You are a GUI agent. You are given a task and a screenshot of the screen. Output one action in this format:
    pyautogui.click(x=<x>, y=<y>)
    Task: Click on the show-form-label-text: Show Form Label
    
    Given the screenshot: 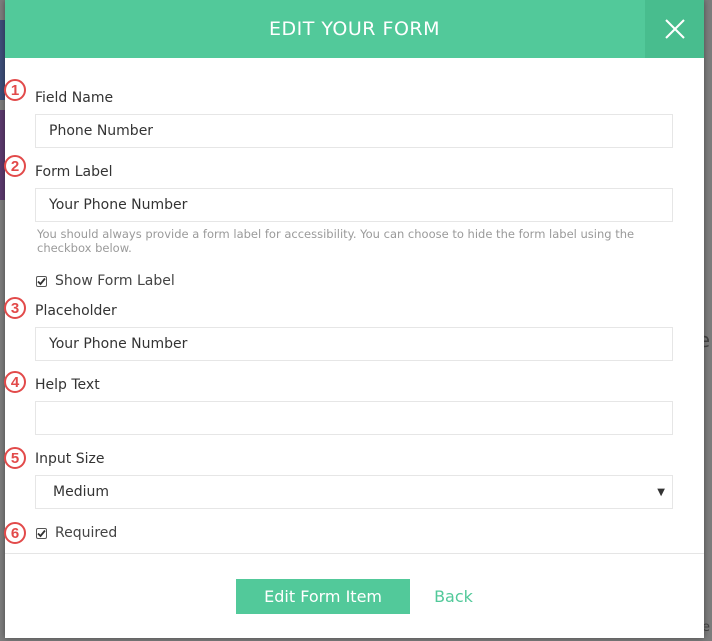 What is the action you would take?
    pyautogui.click(x=115, y=281)
    